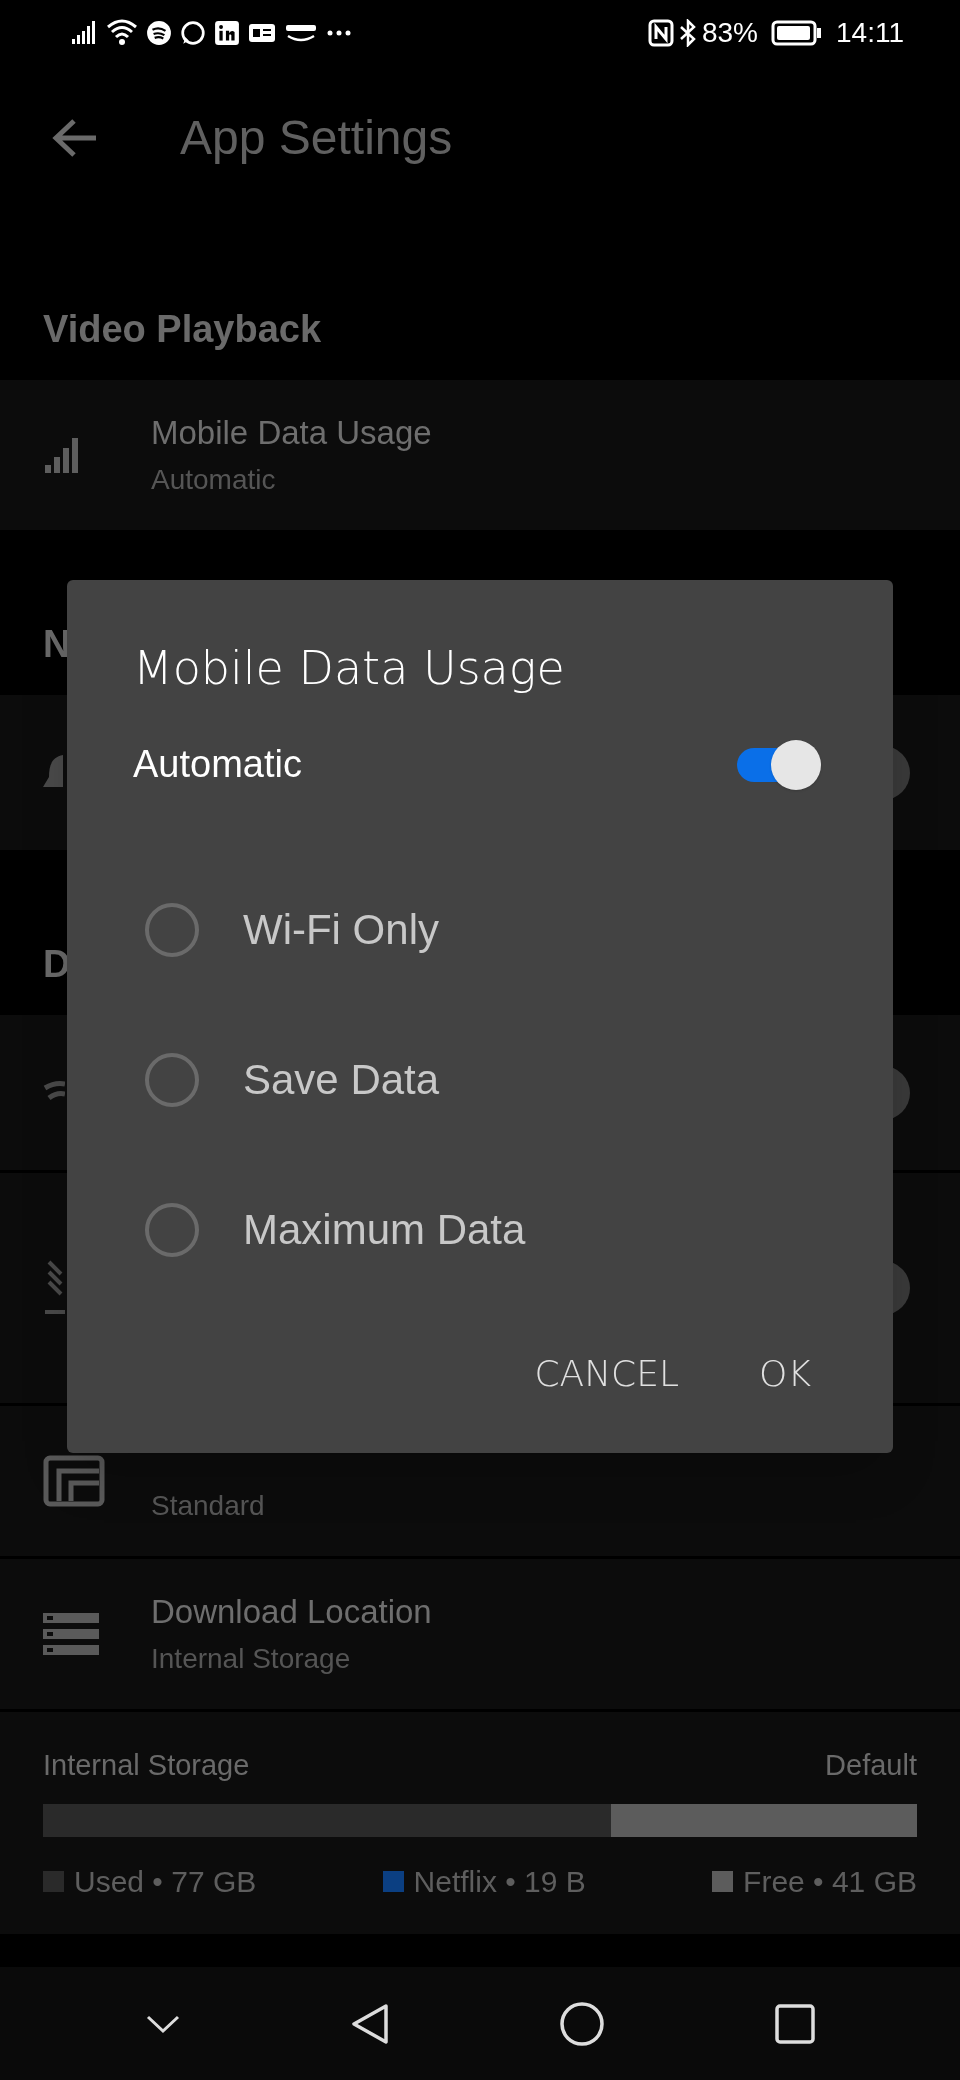  Describe the element at coordinates (349, 668) in the screenshot. I see `dialog-title: Mobile Data Usage` at that location.